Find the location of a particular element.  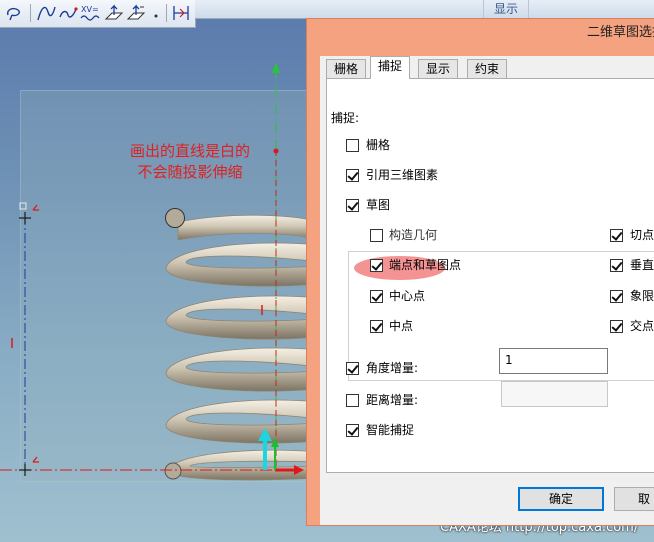

ok-button: 确定 is located at coordinates (561, 499).